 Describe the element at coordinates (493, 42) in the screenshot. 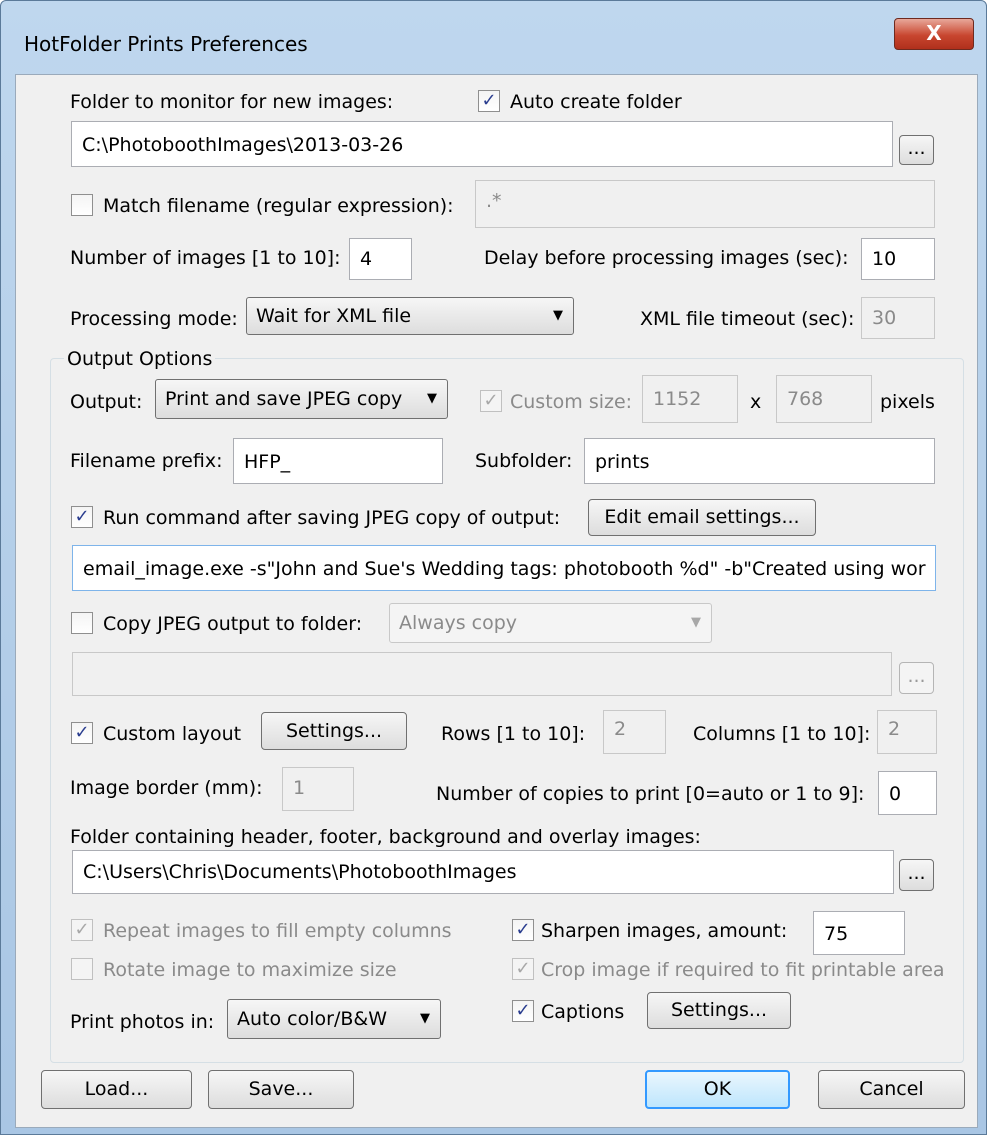

I see `title-bar: HotFolder Prints Preferences X` at that location.